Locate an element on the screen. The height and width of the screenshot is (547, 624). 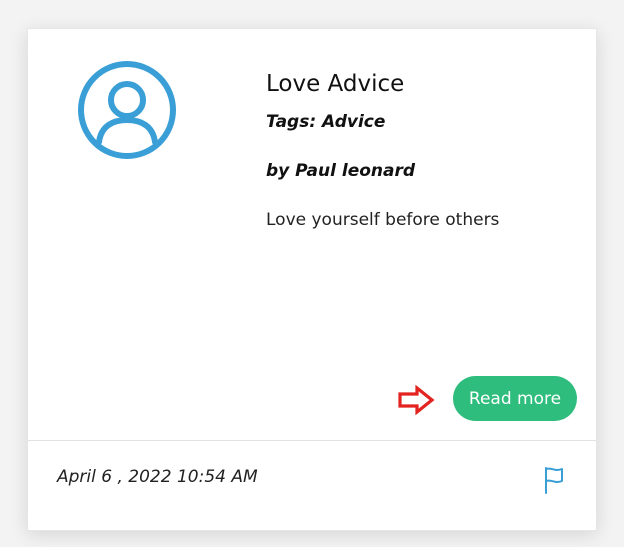
post-title: Love Advice is located at coordinates (335, 84).